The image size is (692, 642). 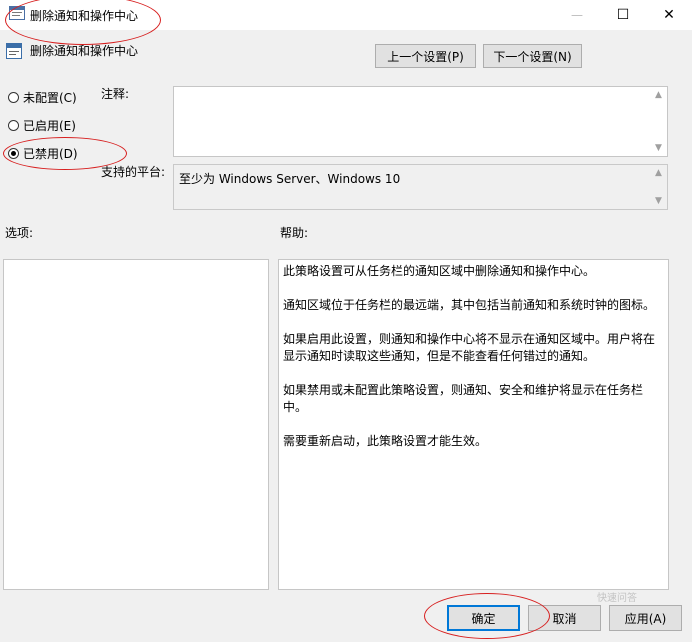 What do you see at coordinates (84, 16) in the screenshot?
I see `window-title: 删除通知和操作中心` at bounding box center [84, 16].